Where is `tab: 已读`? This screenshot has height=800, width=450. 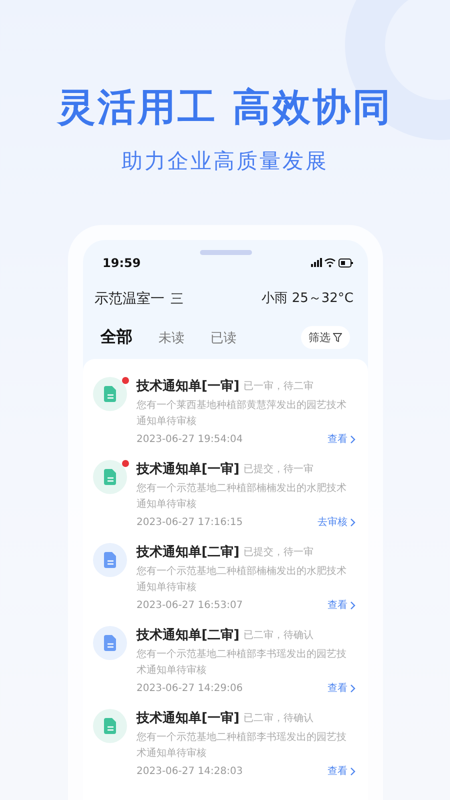
tab: 已读 is located at coordinates (223, 337).